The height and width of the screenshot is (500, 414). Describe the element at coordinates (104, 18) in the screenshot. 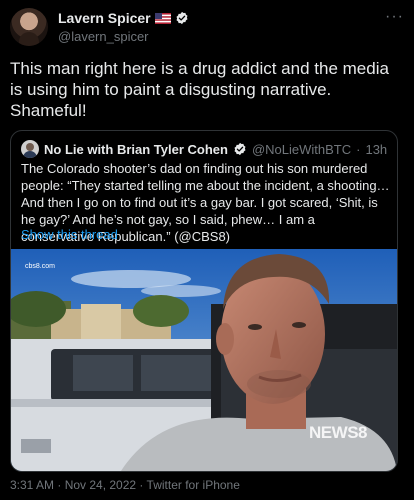

I see `author-name: Lavern Spicer` at that location.